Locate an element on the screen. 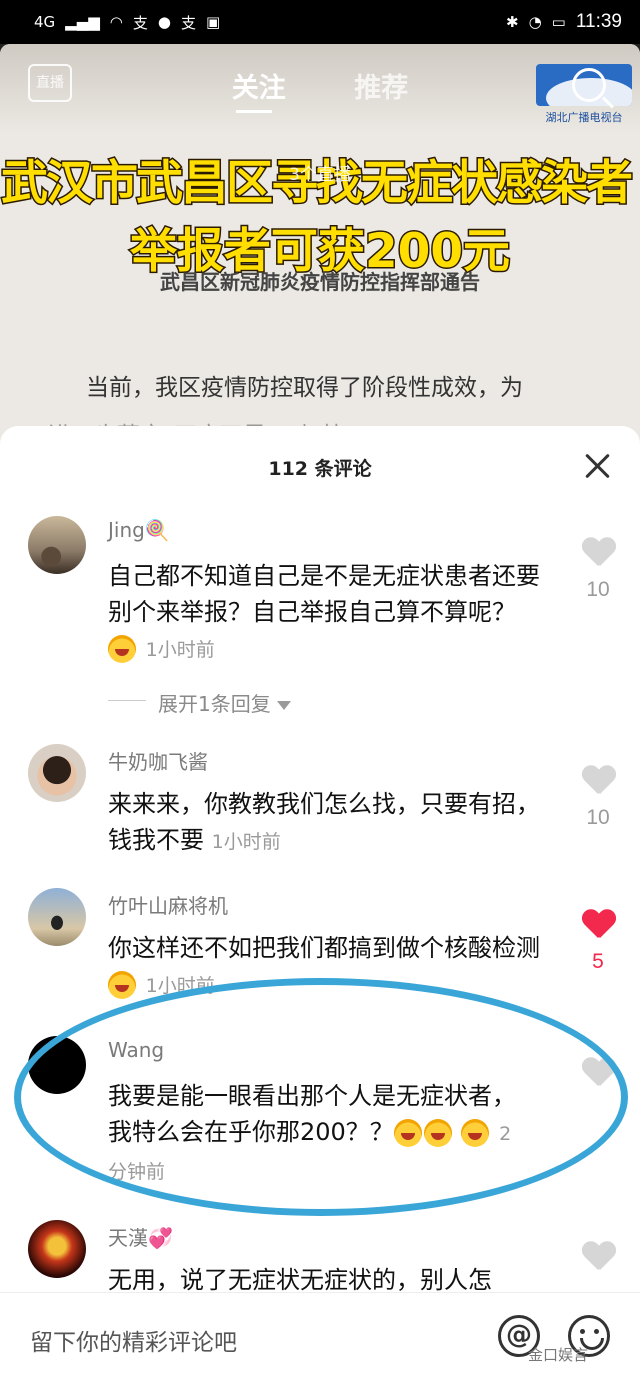 This screenshot has width=640, height=1386. tab-indicator is located at coordinates (254, 111).